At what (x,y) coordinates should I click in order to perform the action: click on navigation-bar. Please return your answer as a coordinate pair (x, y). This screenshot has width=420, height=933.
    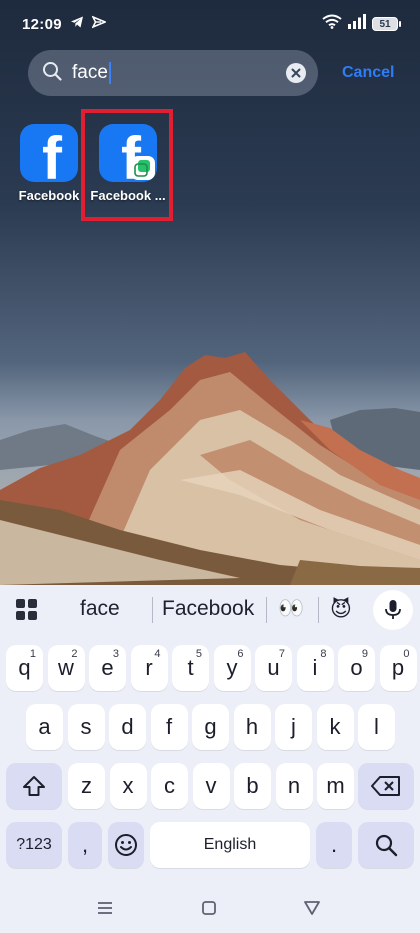
    Looking at the image, I should click on (210, 909).